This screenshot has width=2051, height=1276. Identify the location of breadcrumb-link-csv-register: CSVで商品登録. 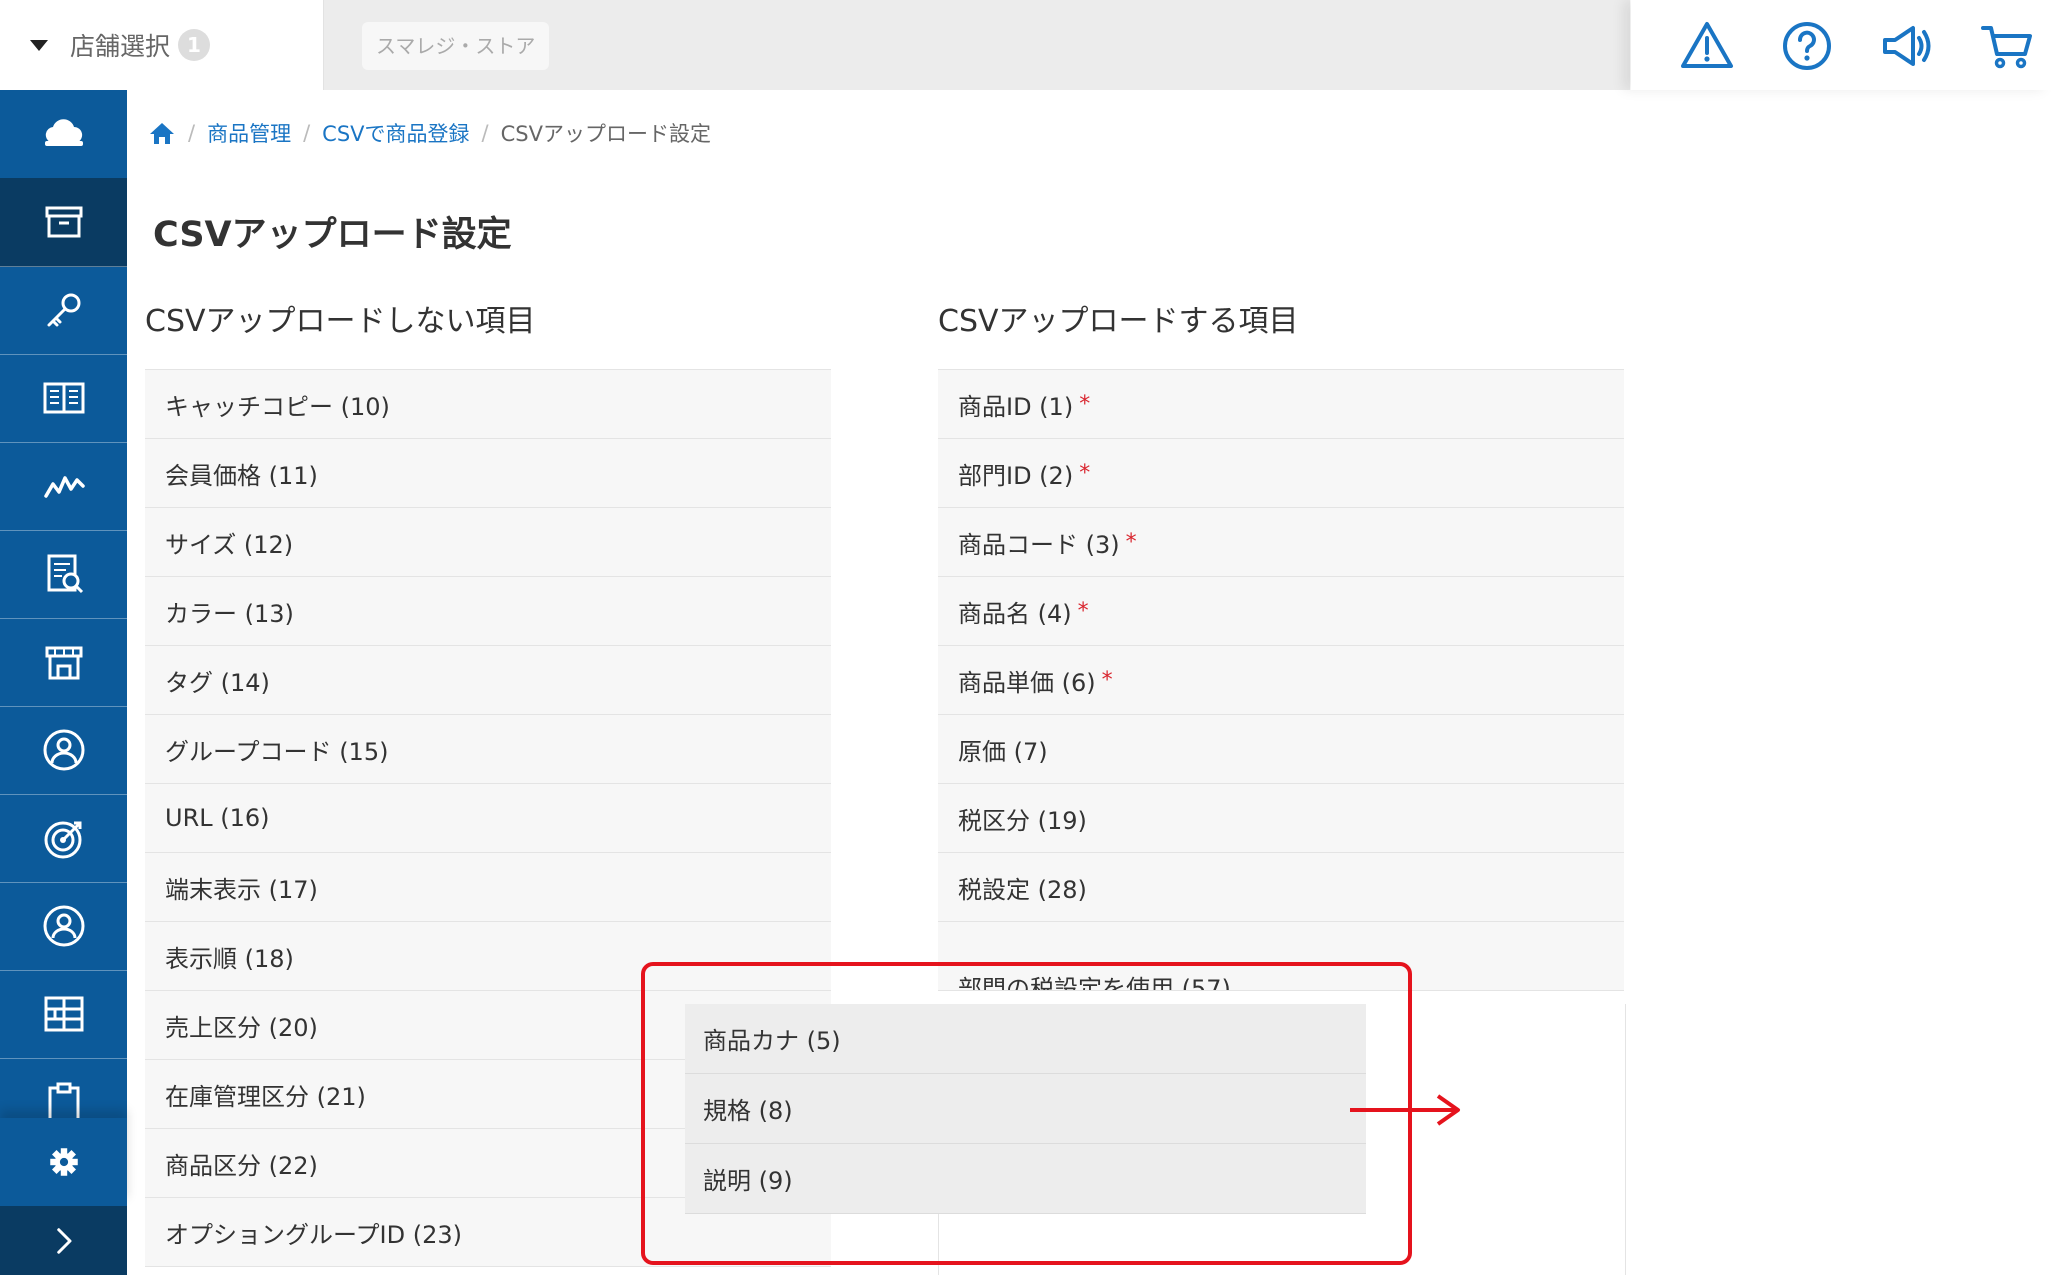
(395, 133).